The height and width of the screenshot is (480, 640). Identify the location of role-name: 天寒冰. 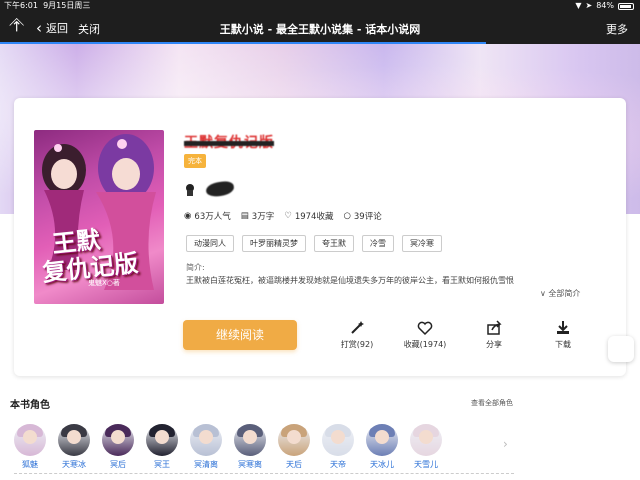
(74, 464).